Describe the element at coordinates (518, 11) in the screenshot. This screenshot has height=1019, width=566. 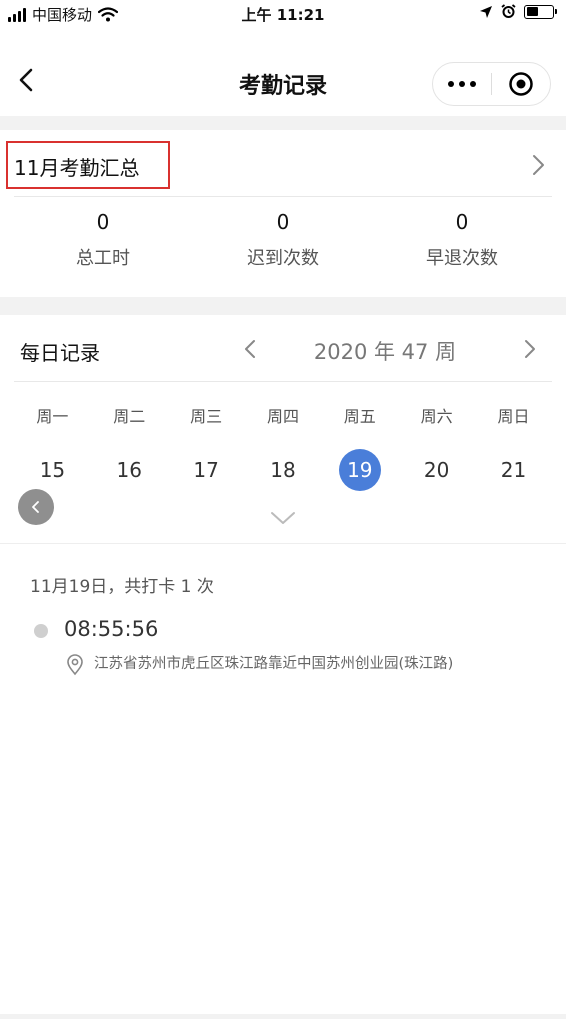
I see `status-right` at that location.